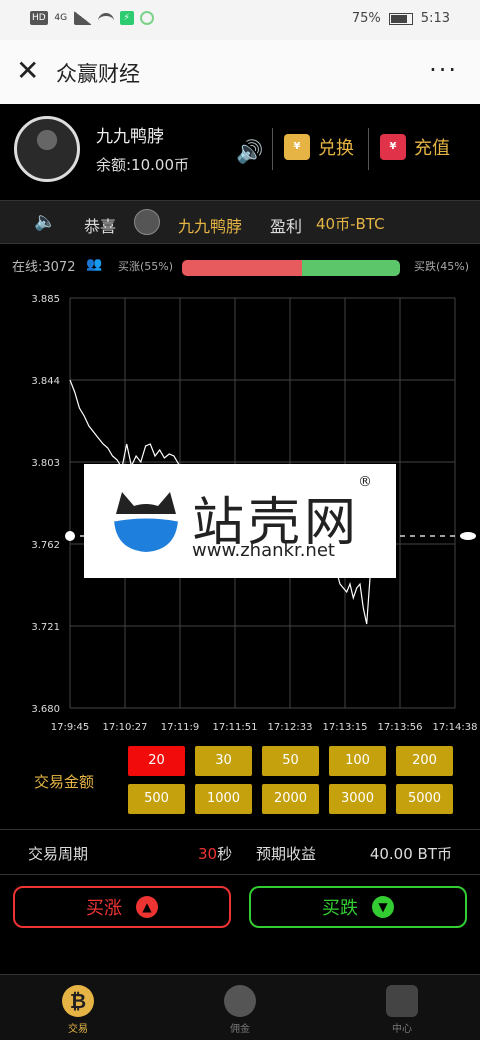 Image resolution: width=480 pixels, height=1040 pixels. Describe the element at coordinates (210, 226) in the screenshot. I see `notice-user-name: 九九鸭脖` at that location.